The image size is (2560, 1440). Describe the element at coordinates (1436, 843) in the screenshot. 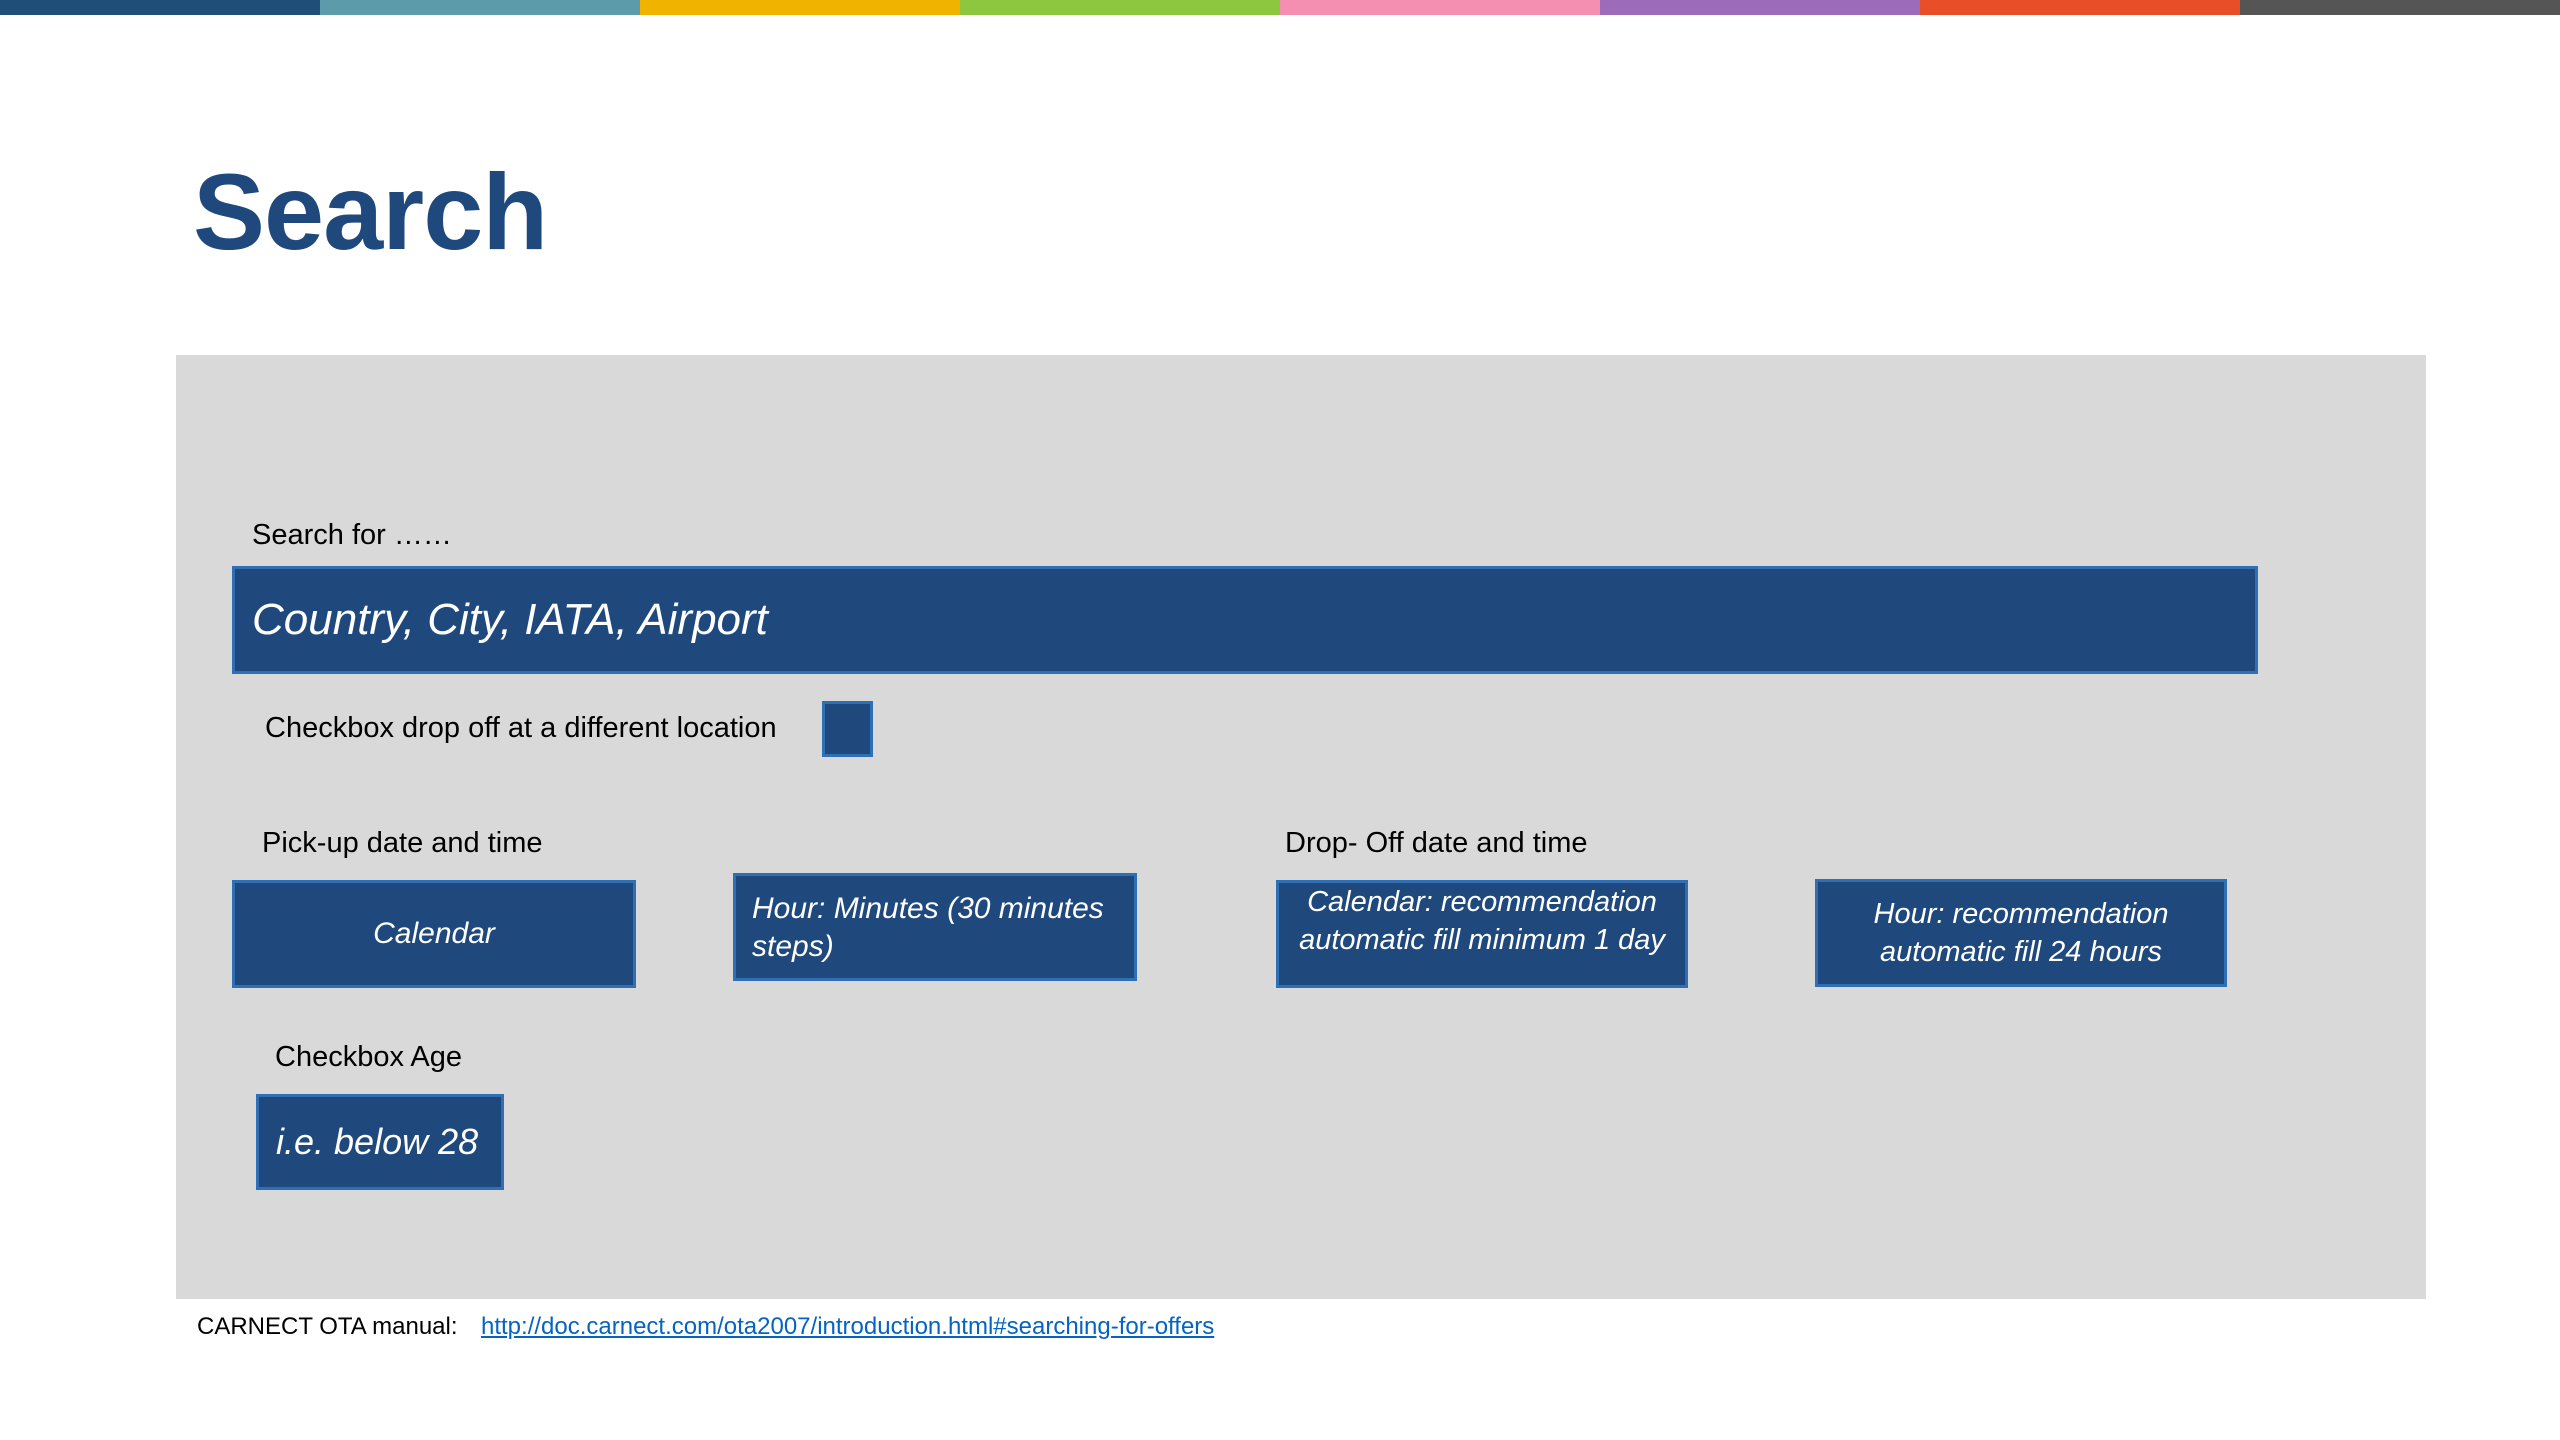

I see `dropoff-label: Drop- Off date and time` at that location.